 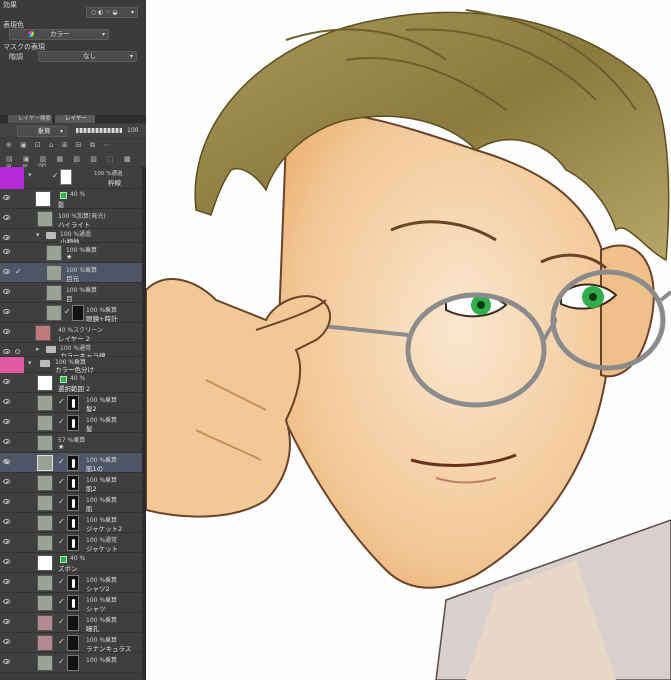 I want to click on layer-name: ラナンキュラス, so click(x=109, y=649).